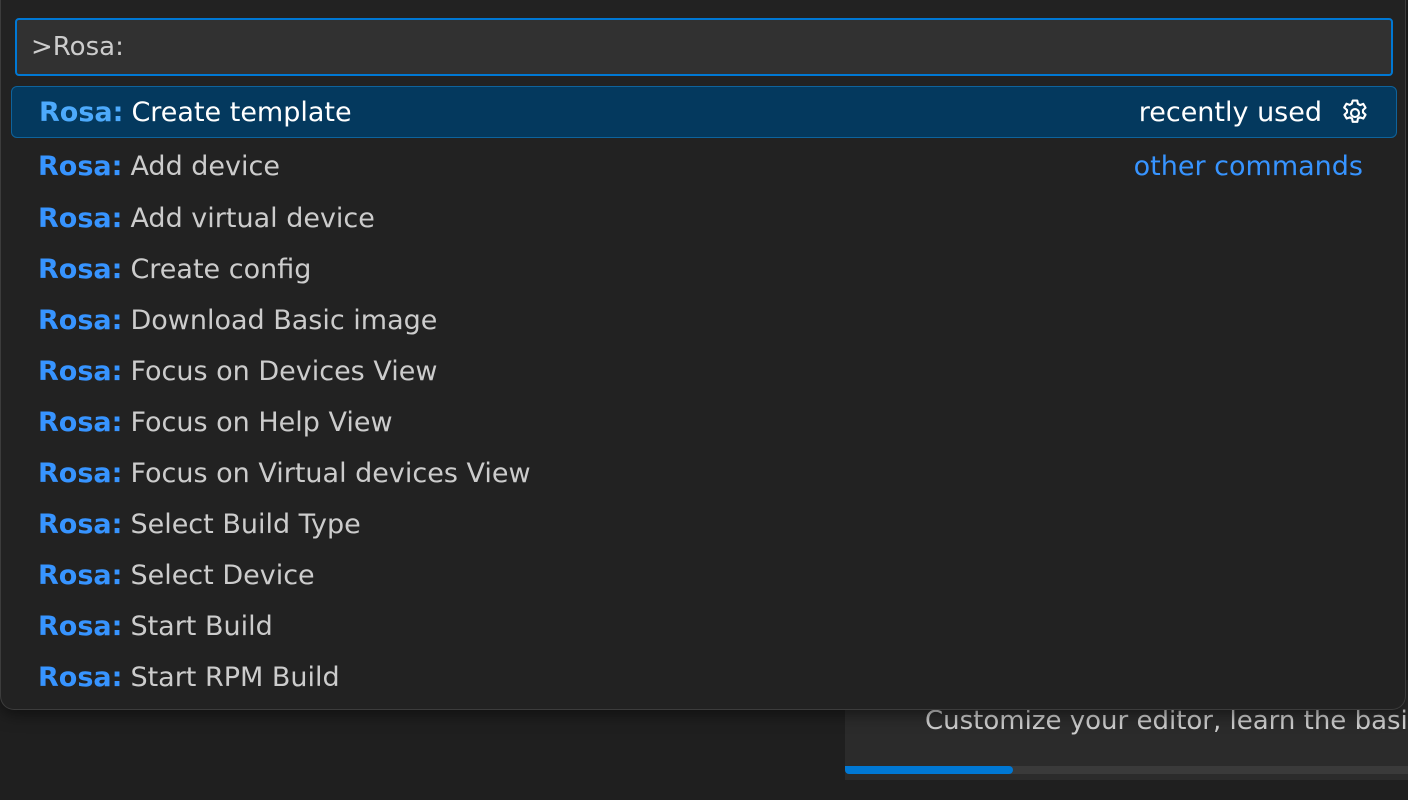  I want to click on command-item-start-rpm-build: Rosa: Start RPM Build, so click(704, 677).